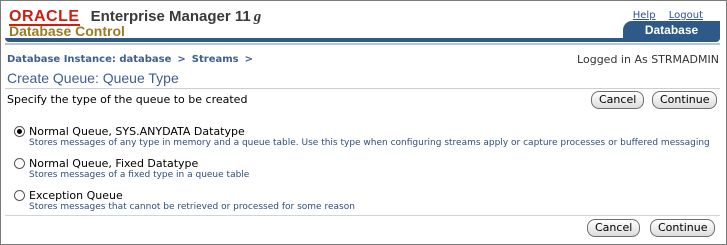 This screenshot has width=727, height=245. What do you see at coordinates (685, 100) in the screenshot?
I see `continue-button: Continue` at bounding box center [685, 100].